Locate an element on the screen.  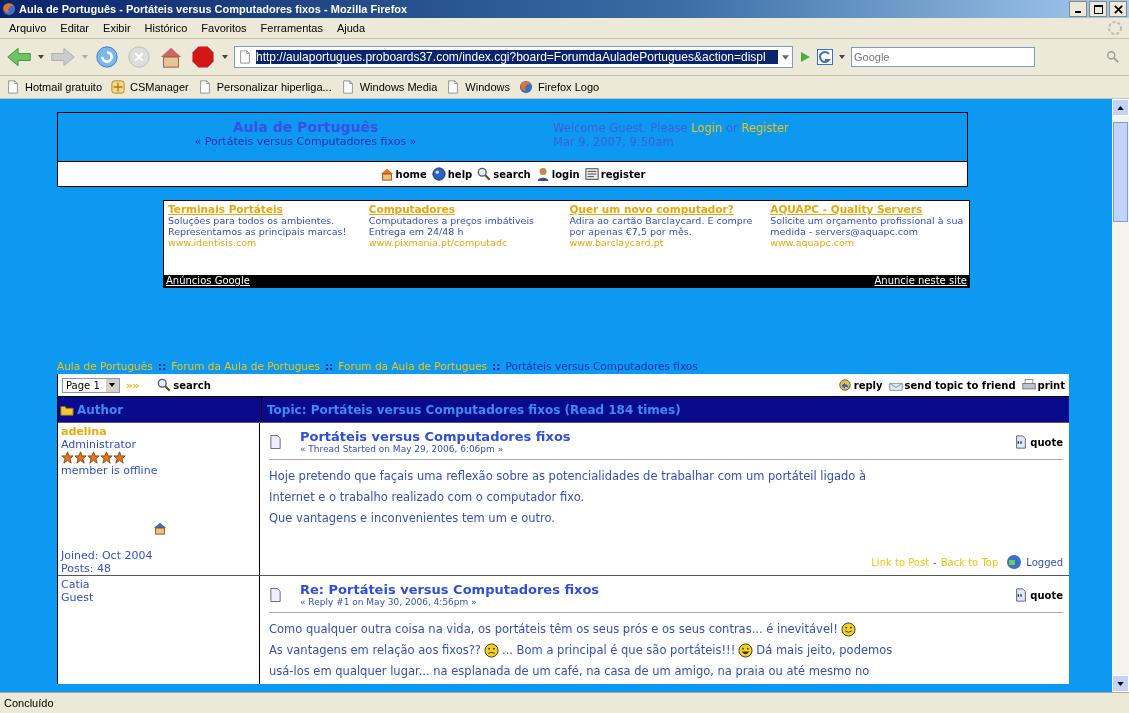
help-icon is located at coordinates (438, 174).